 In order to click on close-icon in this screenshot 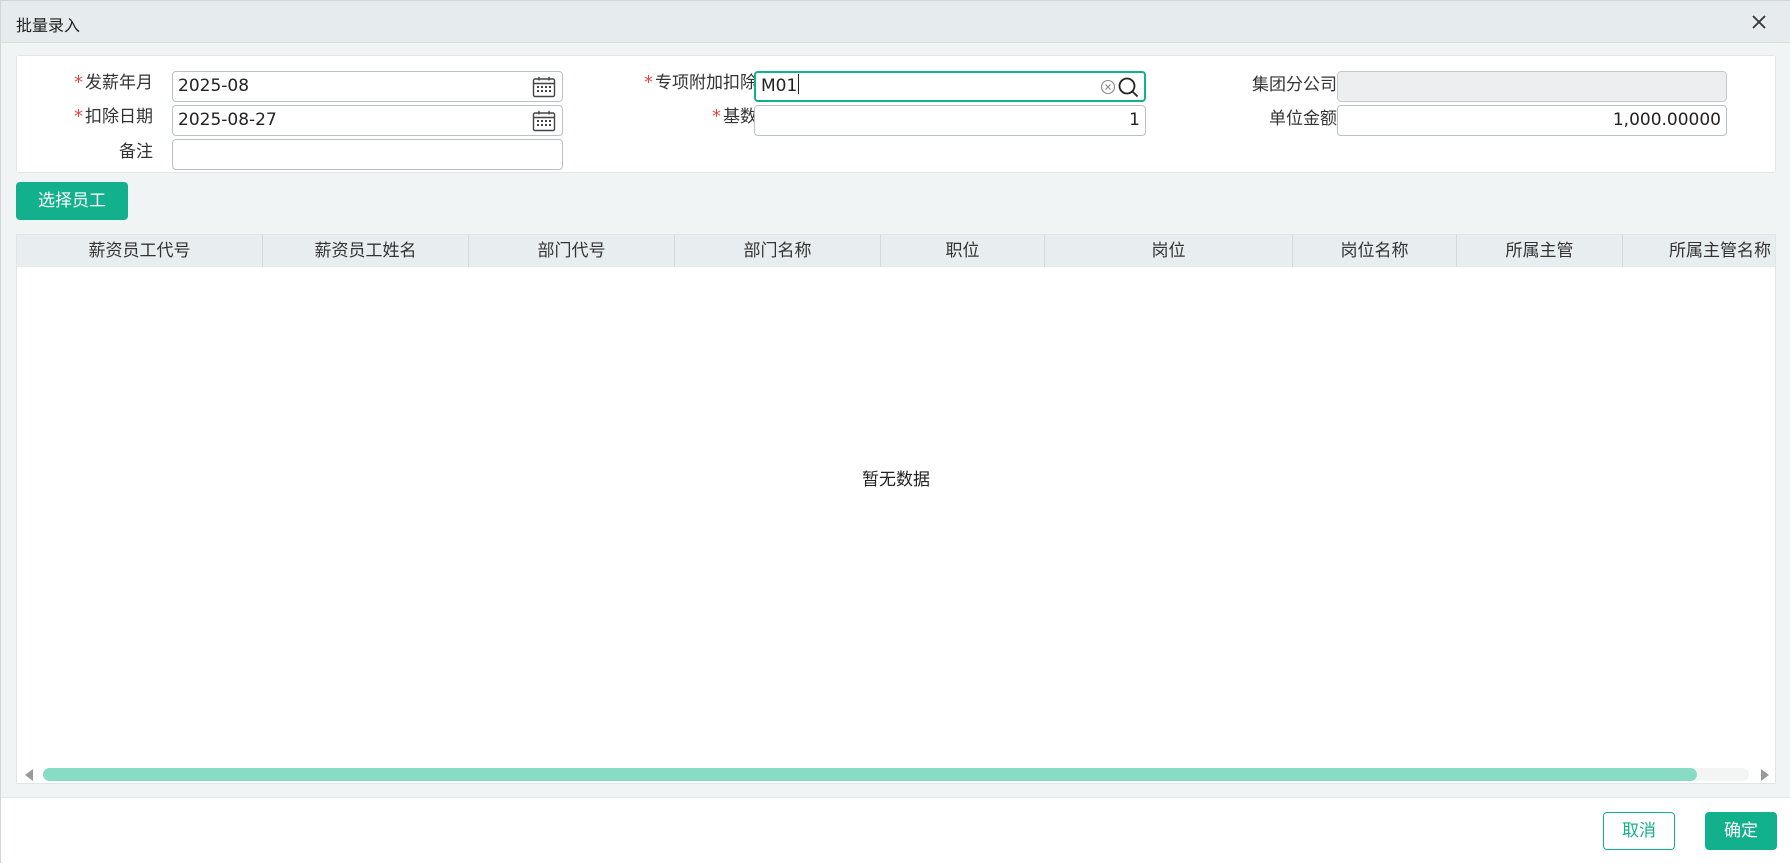, I will do `click(1759, 22)`.